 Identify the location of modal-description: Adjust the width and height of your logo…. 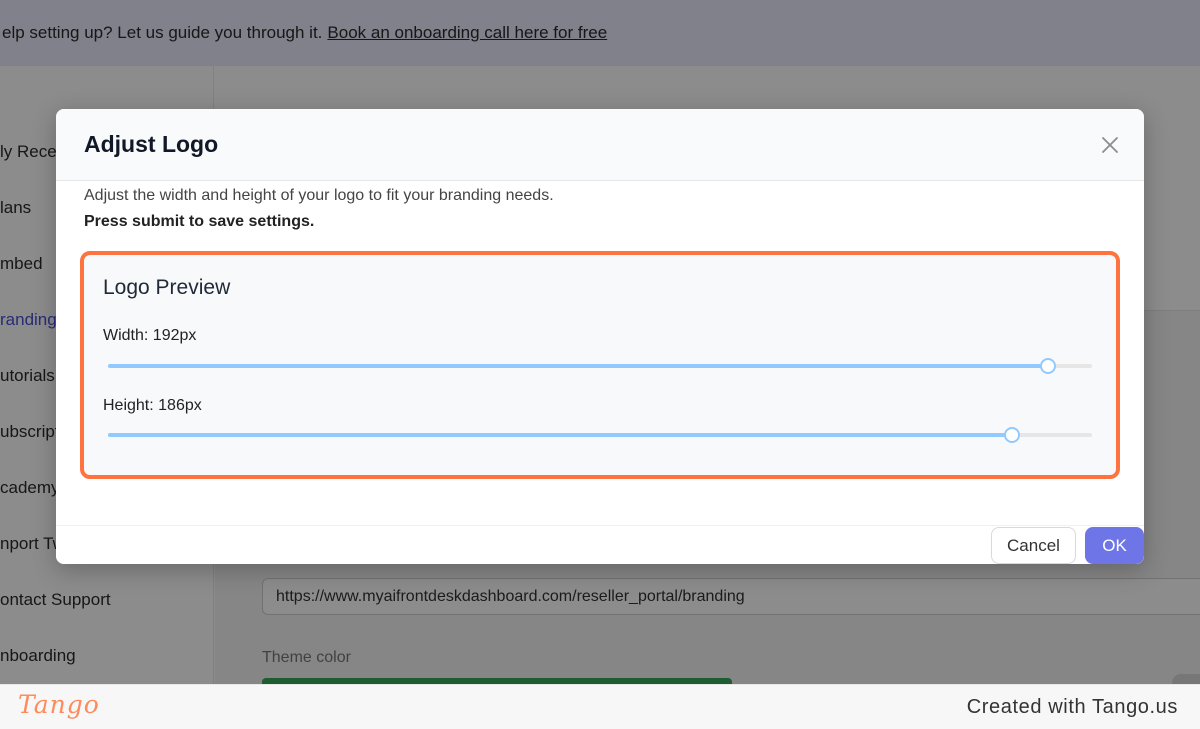
(319, 195).